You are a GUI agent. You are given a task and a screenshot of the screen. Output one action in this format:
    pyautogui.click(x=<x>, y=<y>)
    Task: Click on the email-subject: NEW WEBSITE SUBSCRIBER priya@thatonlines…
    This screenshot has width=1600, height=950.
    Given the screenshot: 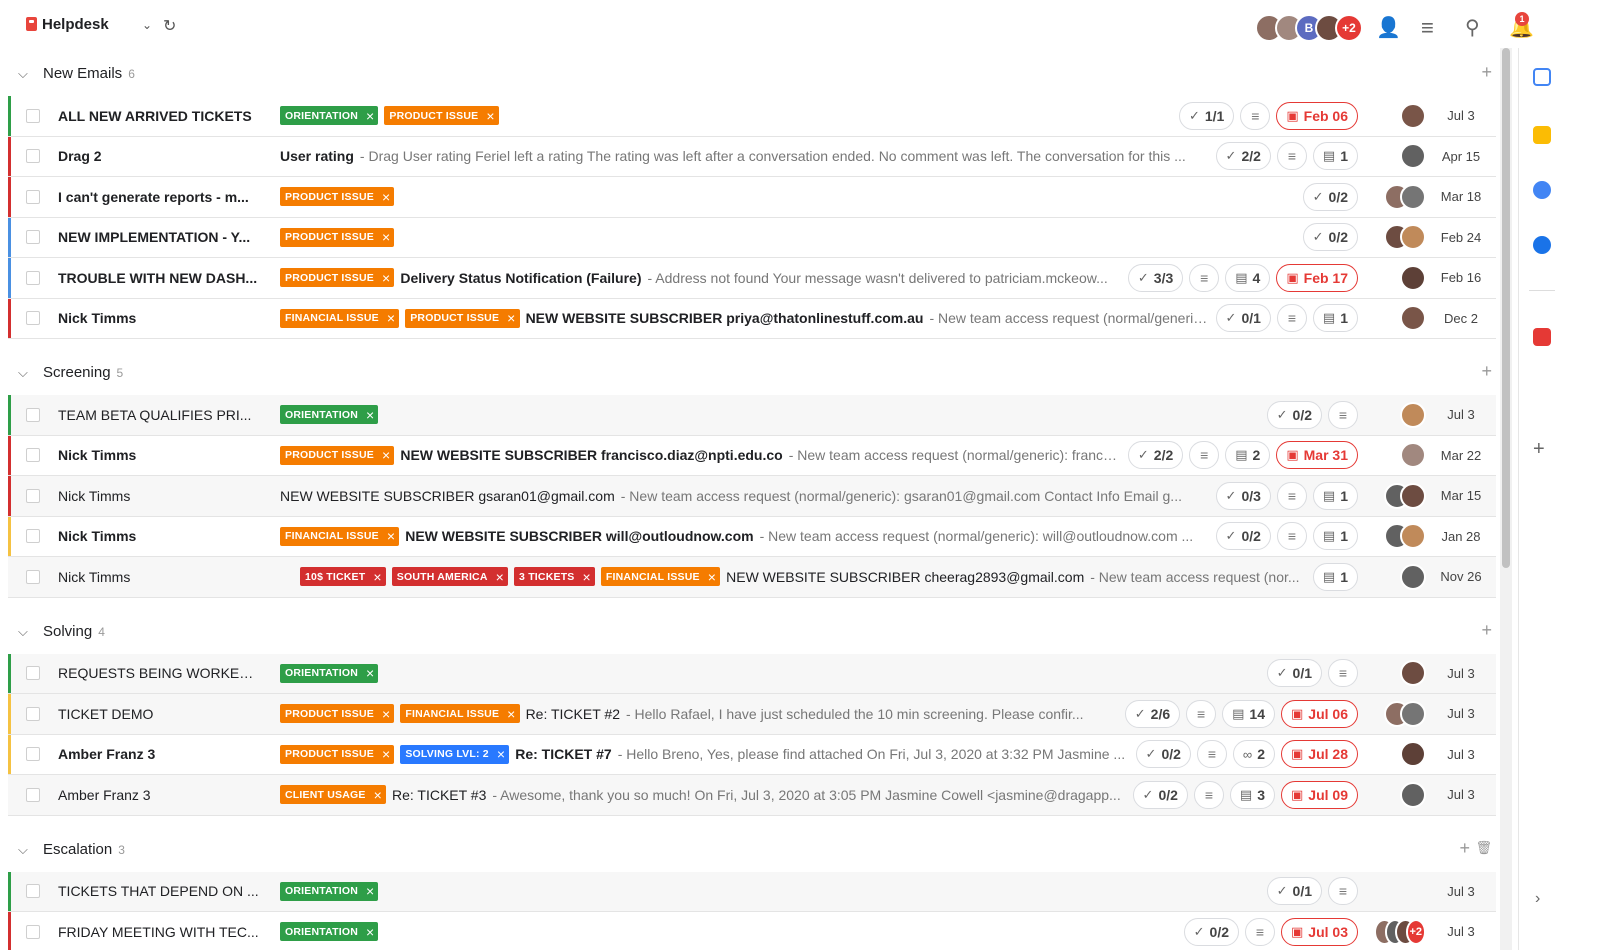 What is the action you would take?
    pyautogui.click(x=725, y=318)
    